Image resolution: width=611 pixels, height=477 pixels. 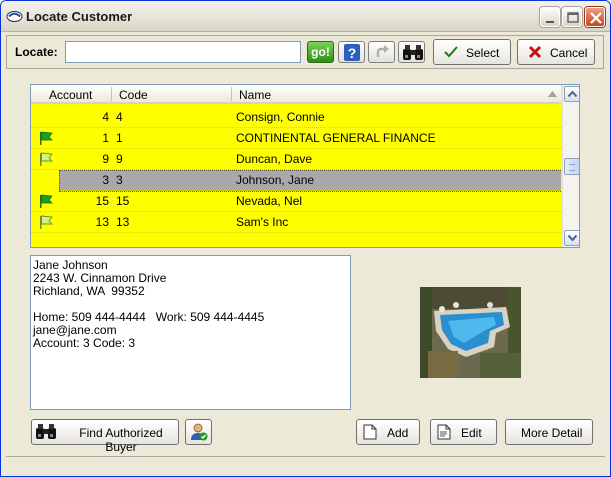 I want to click on locate-input, so click(x=183, y=52).